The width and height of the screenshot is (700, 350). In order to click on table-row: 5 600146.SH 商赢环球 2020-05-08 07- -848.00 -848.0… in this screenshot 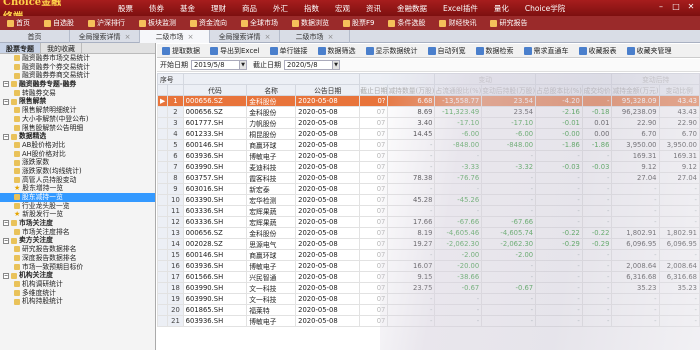, I will do `click(428, 145)`.